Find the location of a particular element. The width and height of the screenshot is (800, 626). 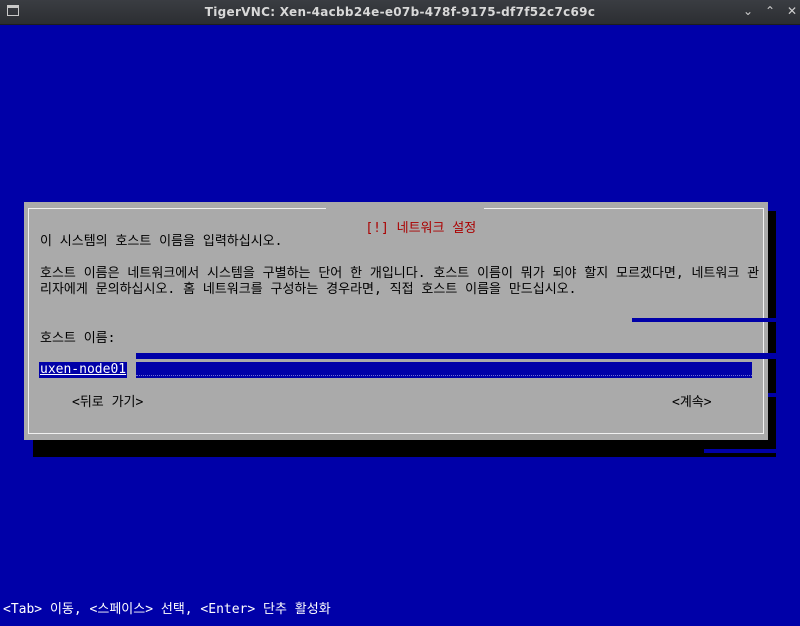

hostname-field-label: 호스트 이름: is located at coordinates (78, 338).